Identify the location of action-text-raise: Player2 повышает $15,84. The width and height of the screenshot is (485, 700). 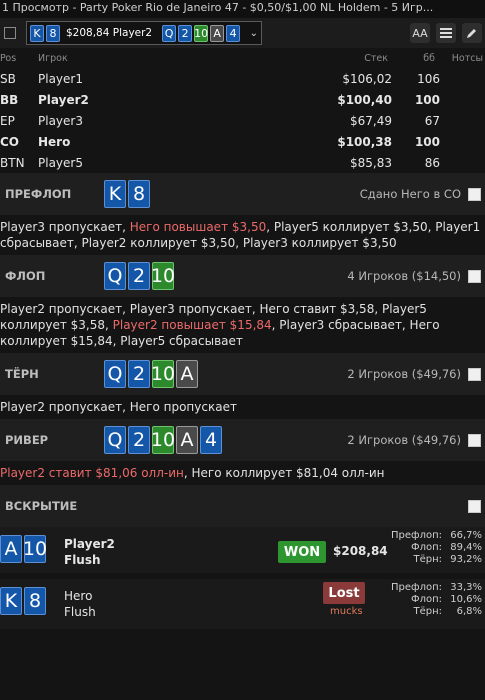
(192, 325).